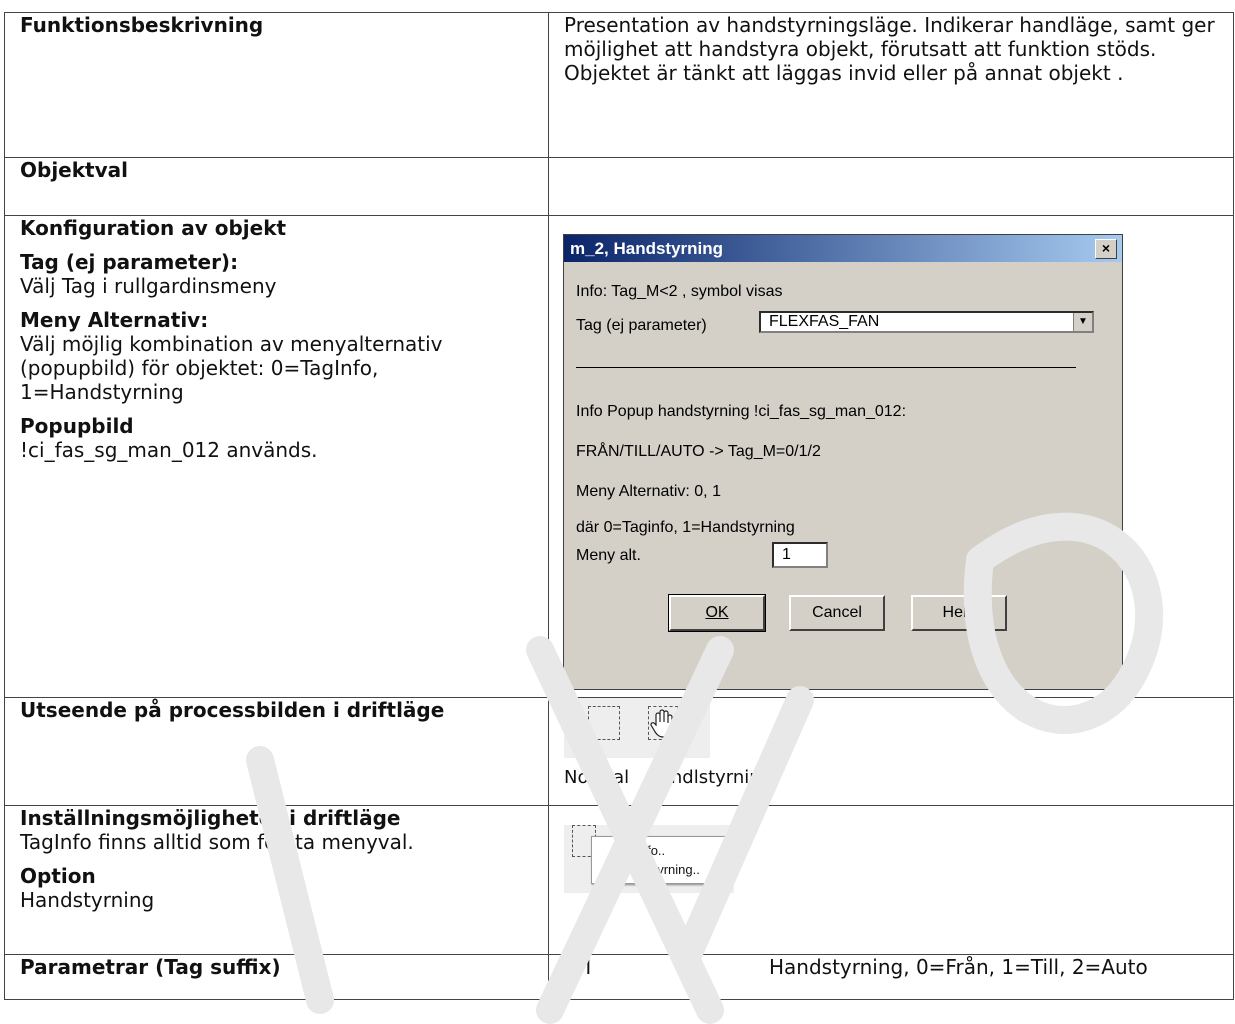  Describe the element at coordinates (673, 869) in the screenshot. I see `menu-item-handstyrning: Handstyrning..` at that location.